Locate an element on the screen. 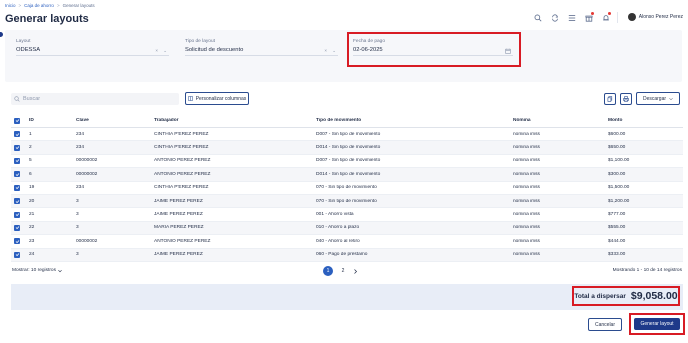  user-name: Alonso Perez Perez is located at coordinates (660, 17).